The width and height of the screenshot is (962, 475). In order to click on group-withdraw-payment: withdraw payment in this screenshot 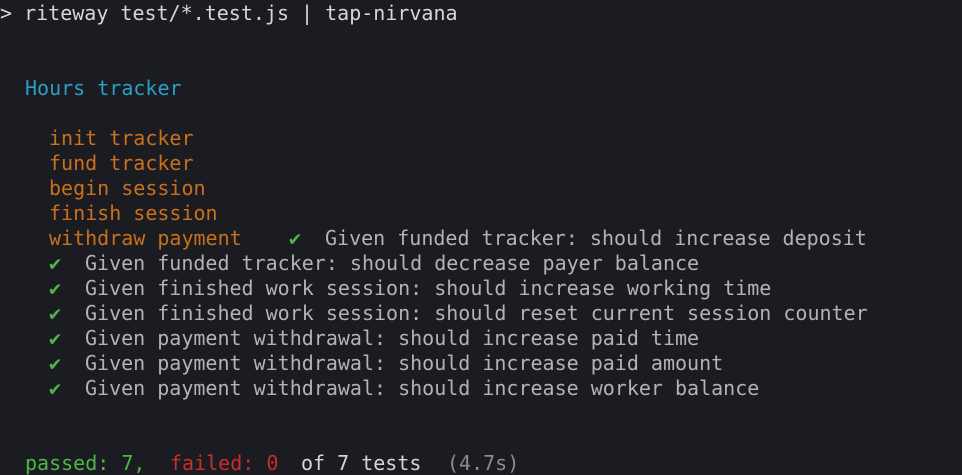, I will do `click(145, 238)`.